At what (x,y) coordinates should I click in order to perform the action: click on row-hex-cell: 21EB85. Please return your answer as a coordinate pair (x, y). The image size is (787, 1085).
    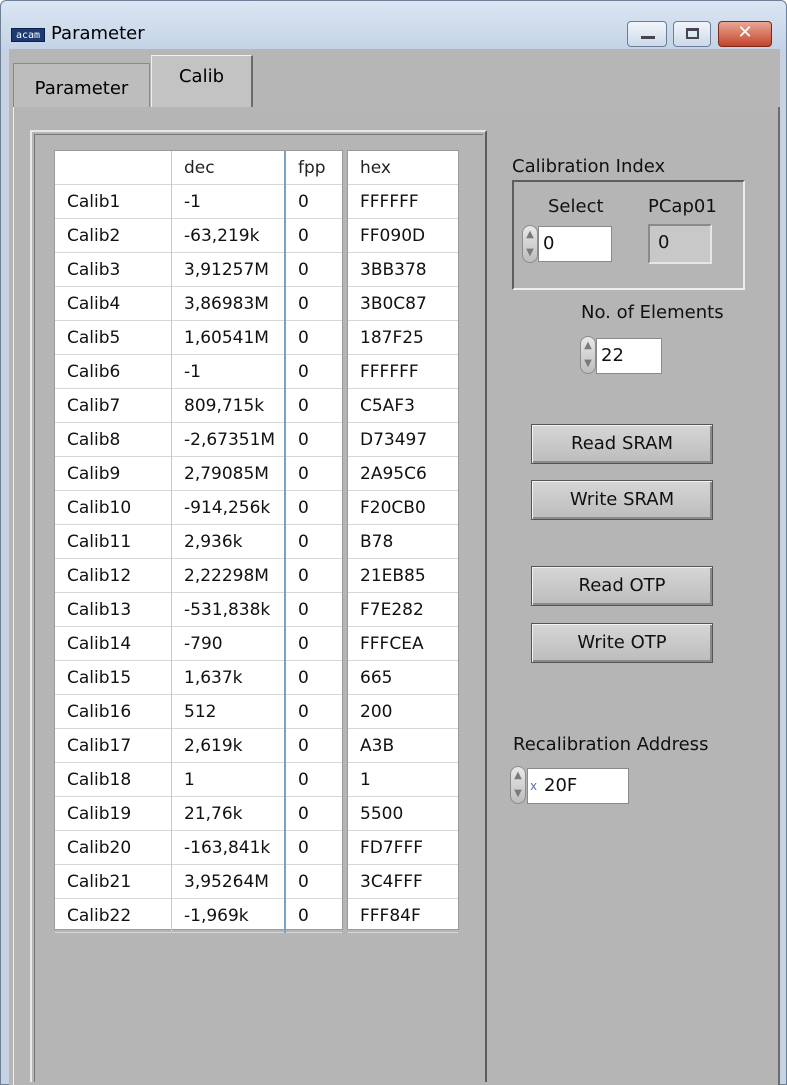
    Looking at the image, I should click on (404, 576).